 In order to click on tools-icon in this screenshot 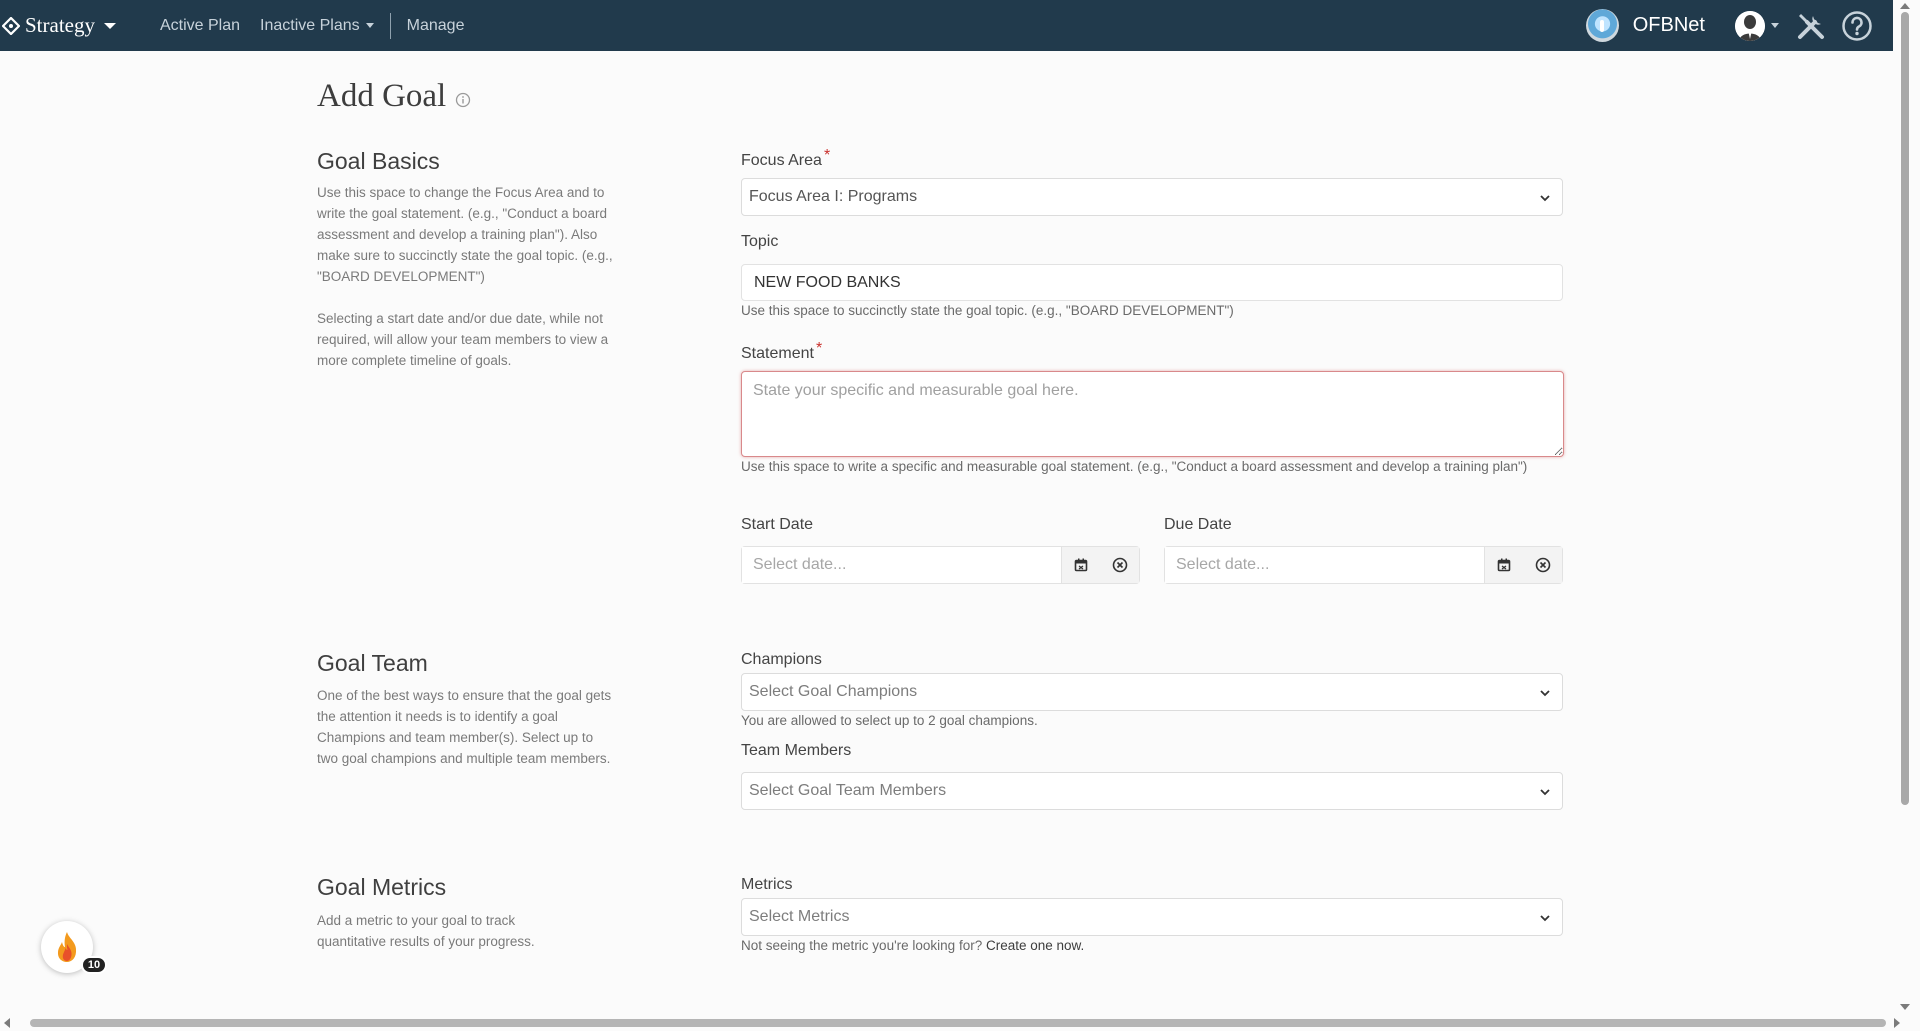, I will do `click(1811, 26)`.